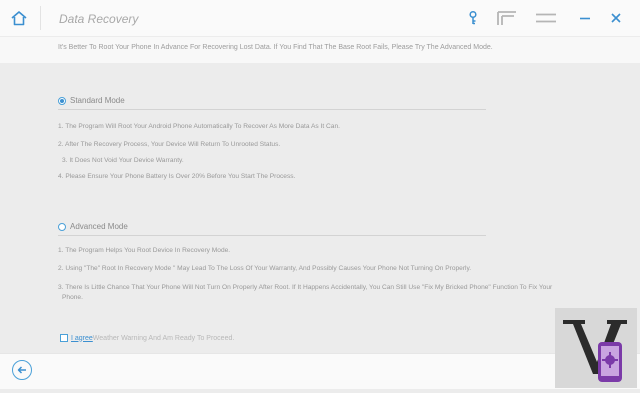  I want to click on feedback-button, so click(507, 18).